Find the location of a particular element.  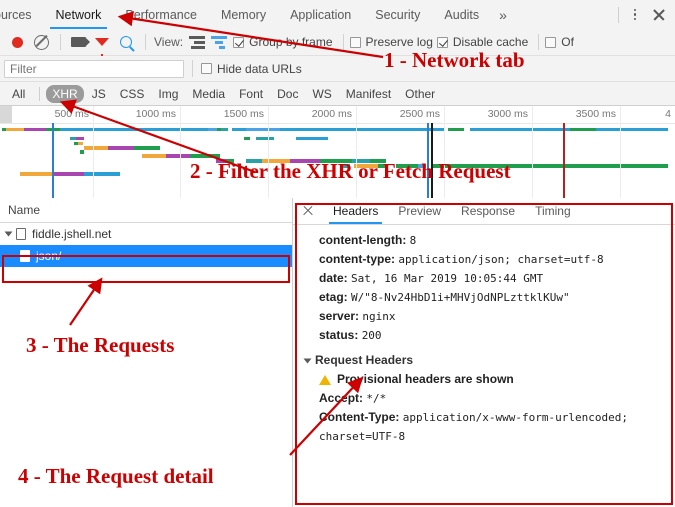

header-name: Content-Type: is located at coordinates (359, 417).